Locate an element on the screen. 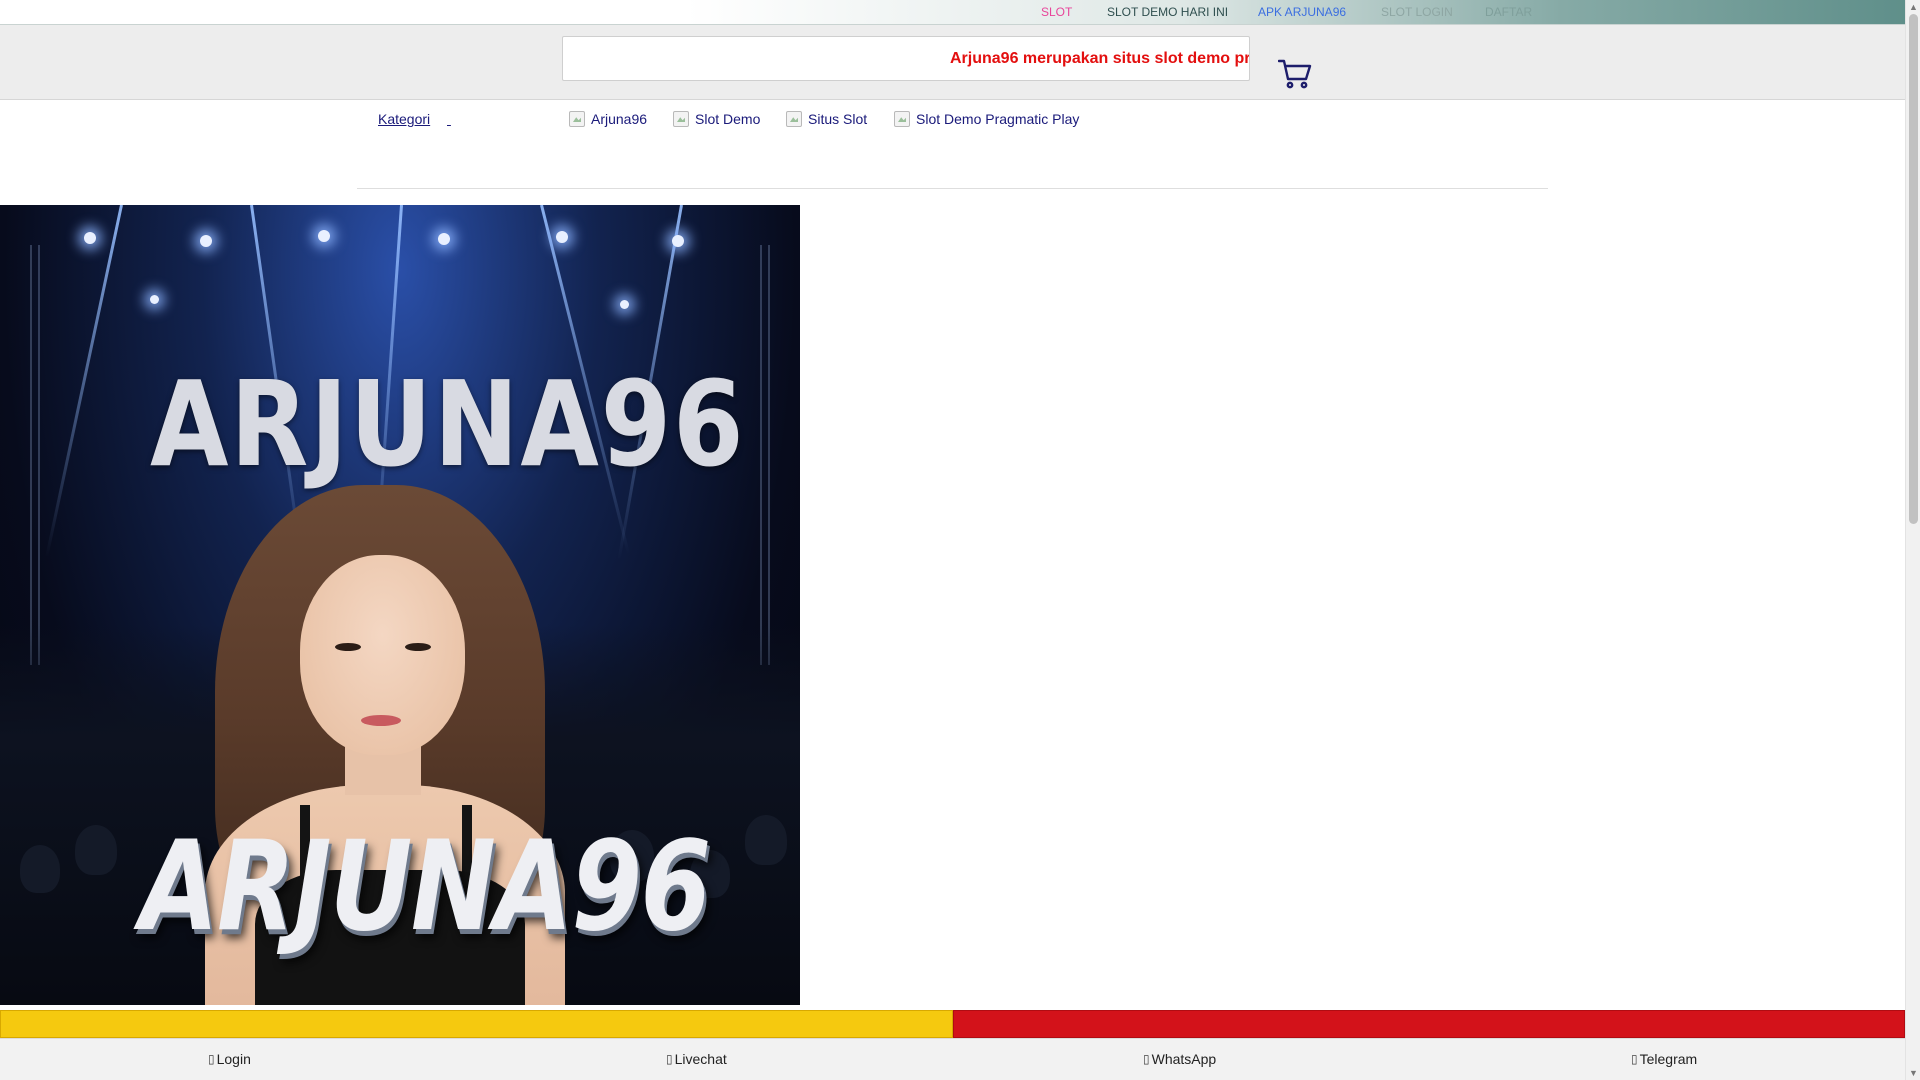 The width and height of the screenshot is (1920, 1080). nav-divider is located at coordinates (952, 188).